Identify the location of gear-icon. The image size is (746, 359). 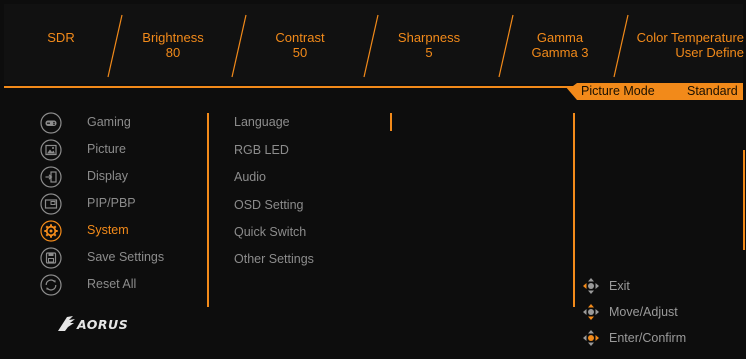
(51, 231).